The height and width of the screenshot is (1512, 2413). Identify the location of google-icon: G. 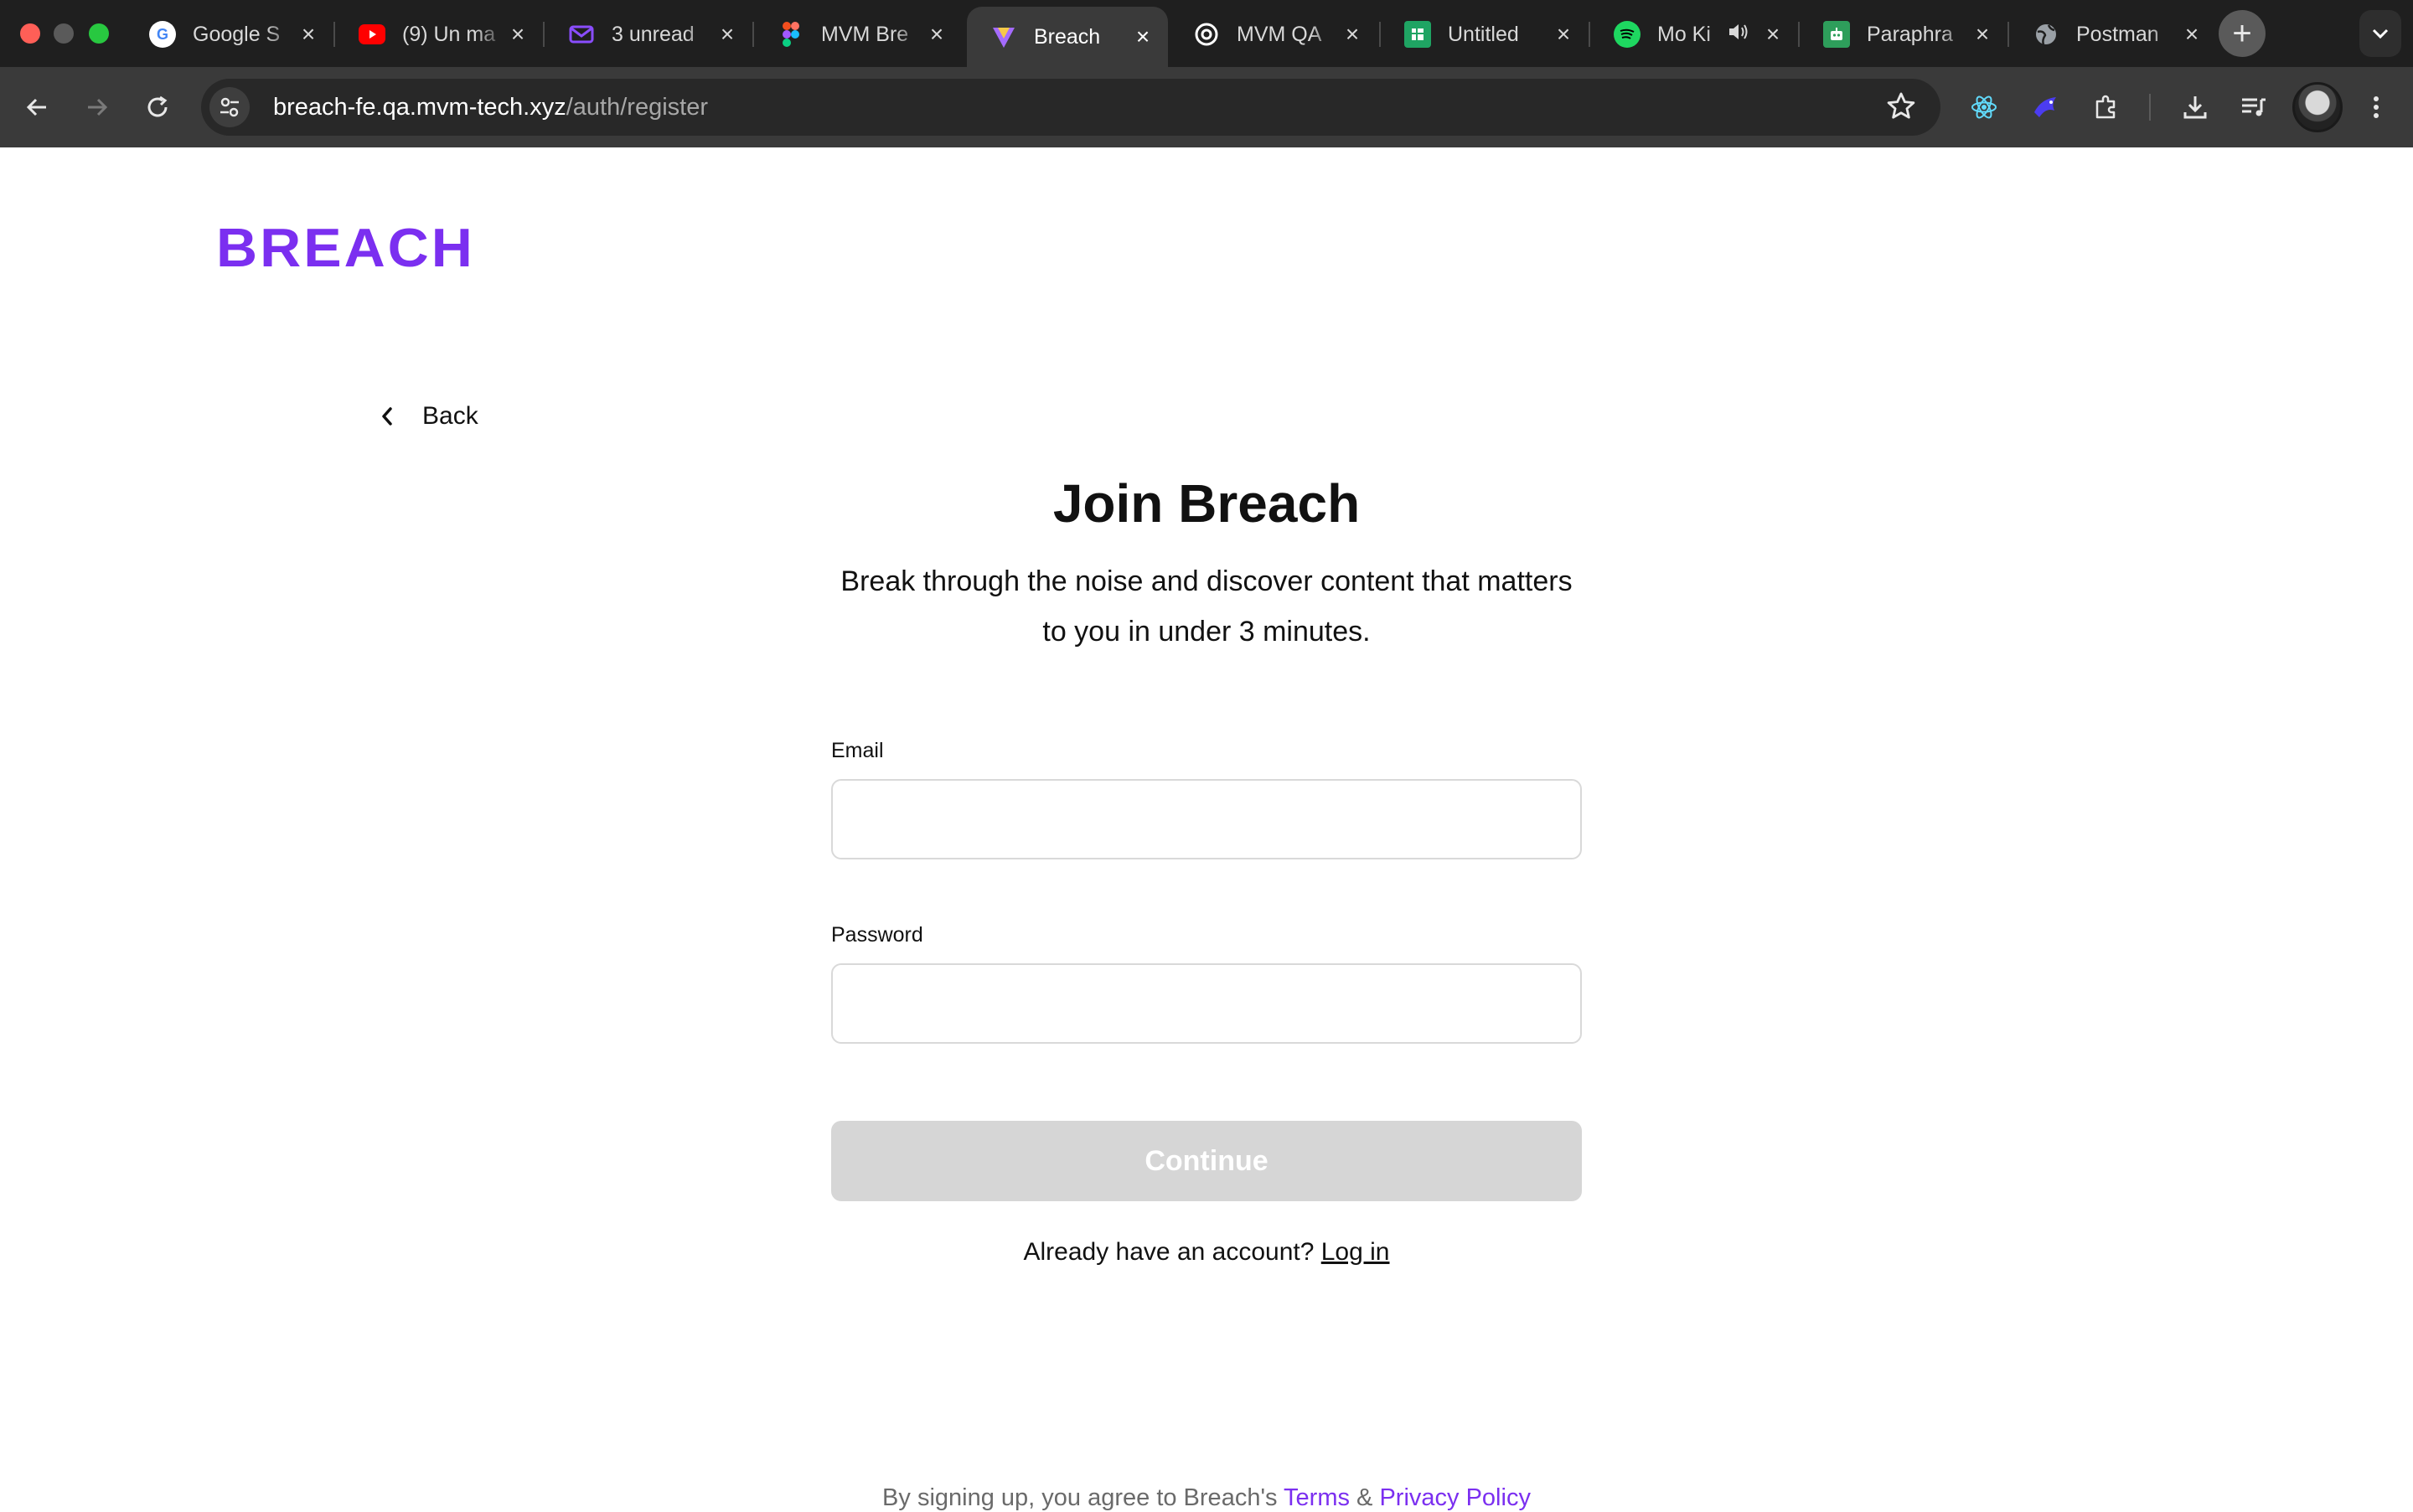
(162, 34).